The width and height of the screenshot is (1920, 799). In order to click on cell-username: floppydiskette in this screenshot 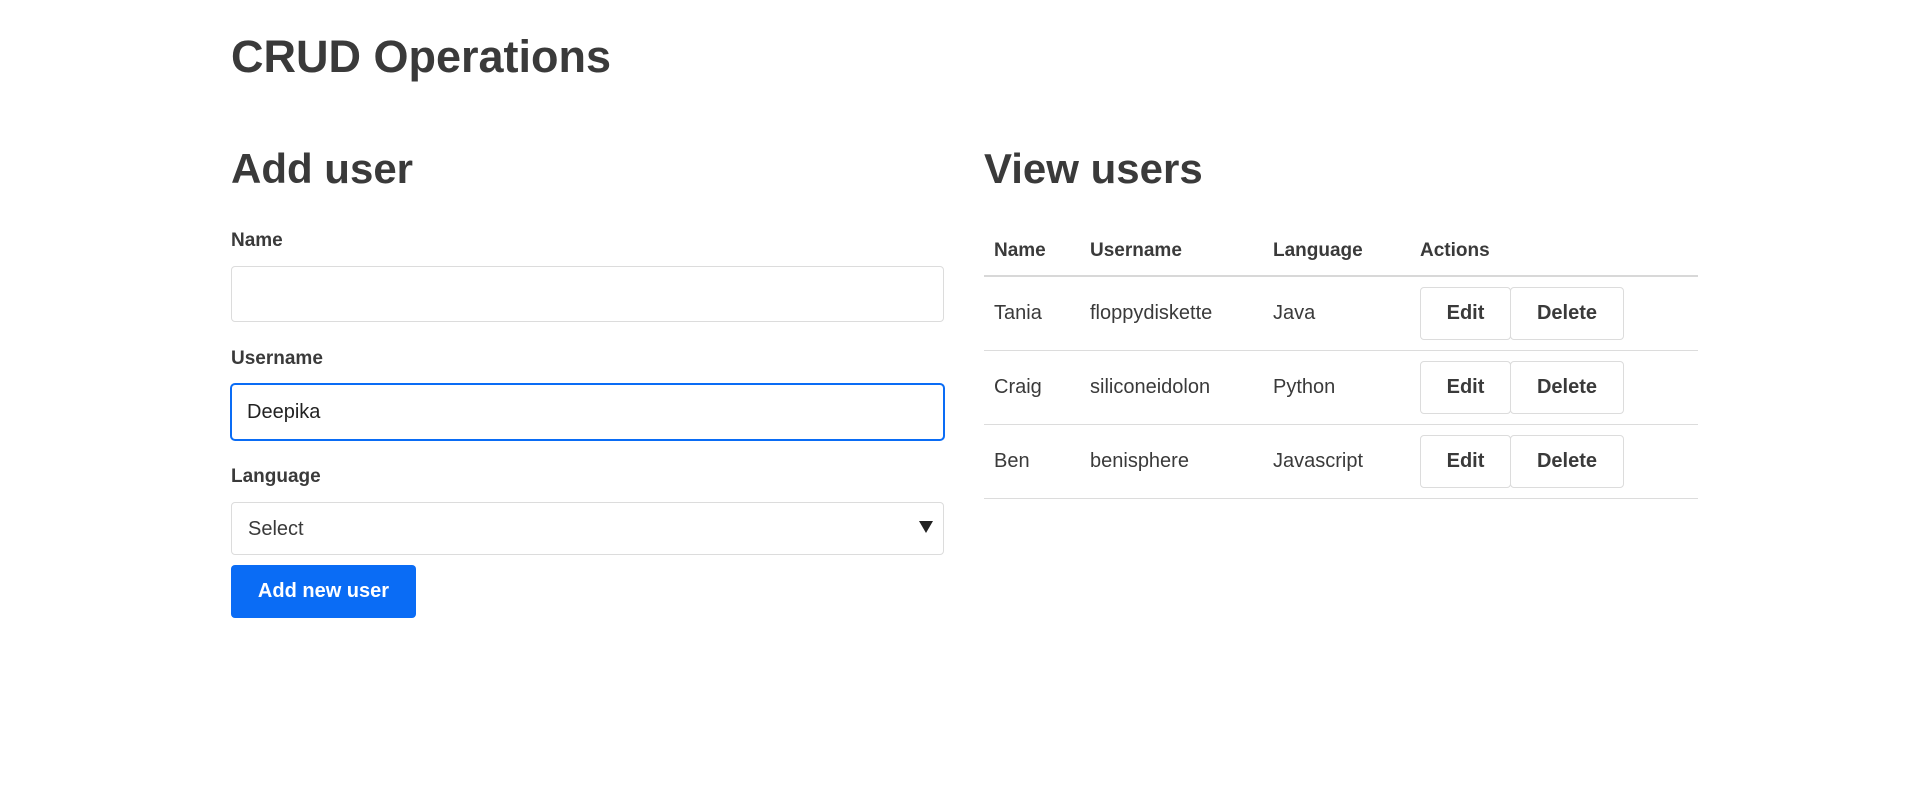, I will do `click(1171, 313)`.